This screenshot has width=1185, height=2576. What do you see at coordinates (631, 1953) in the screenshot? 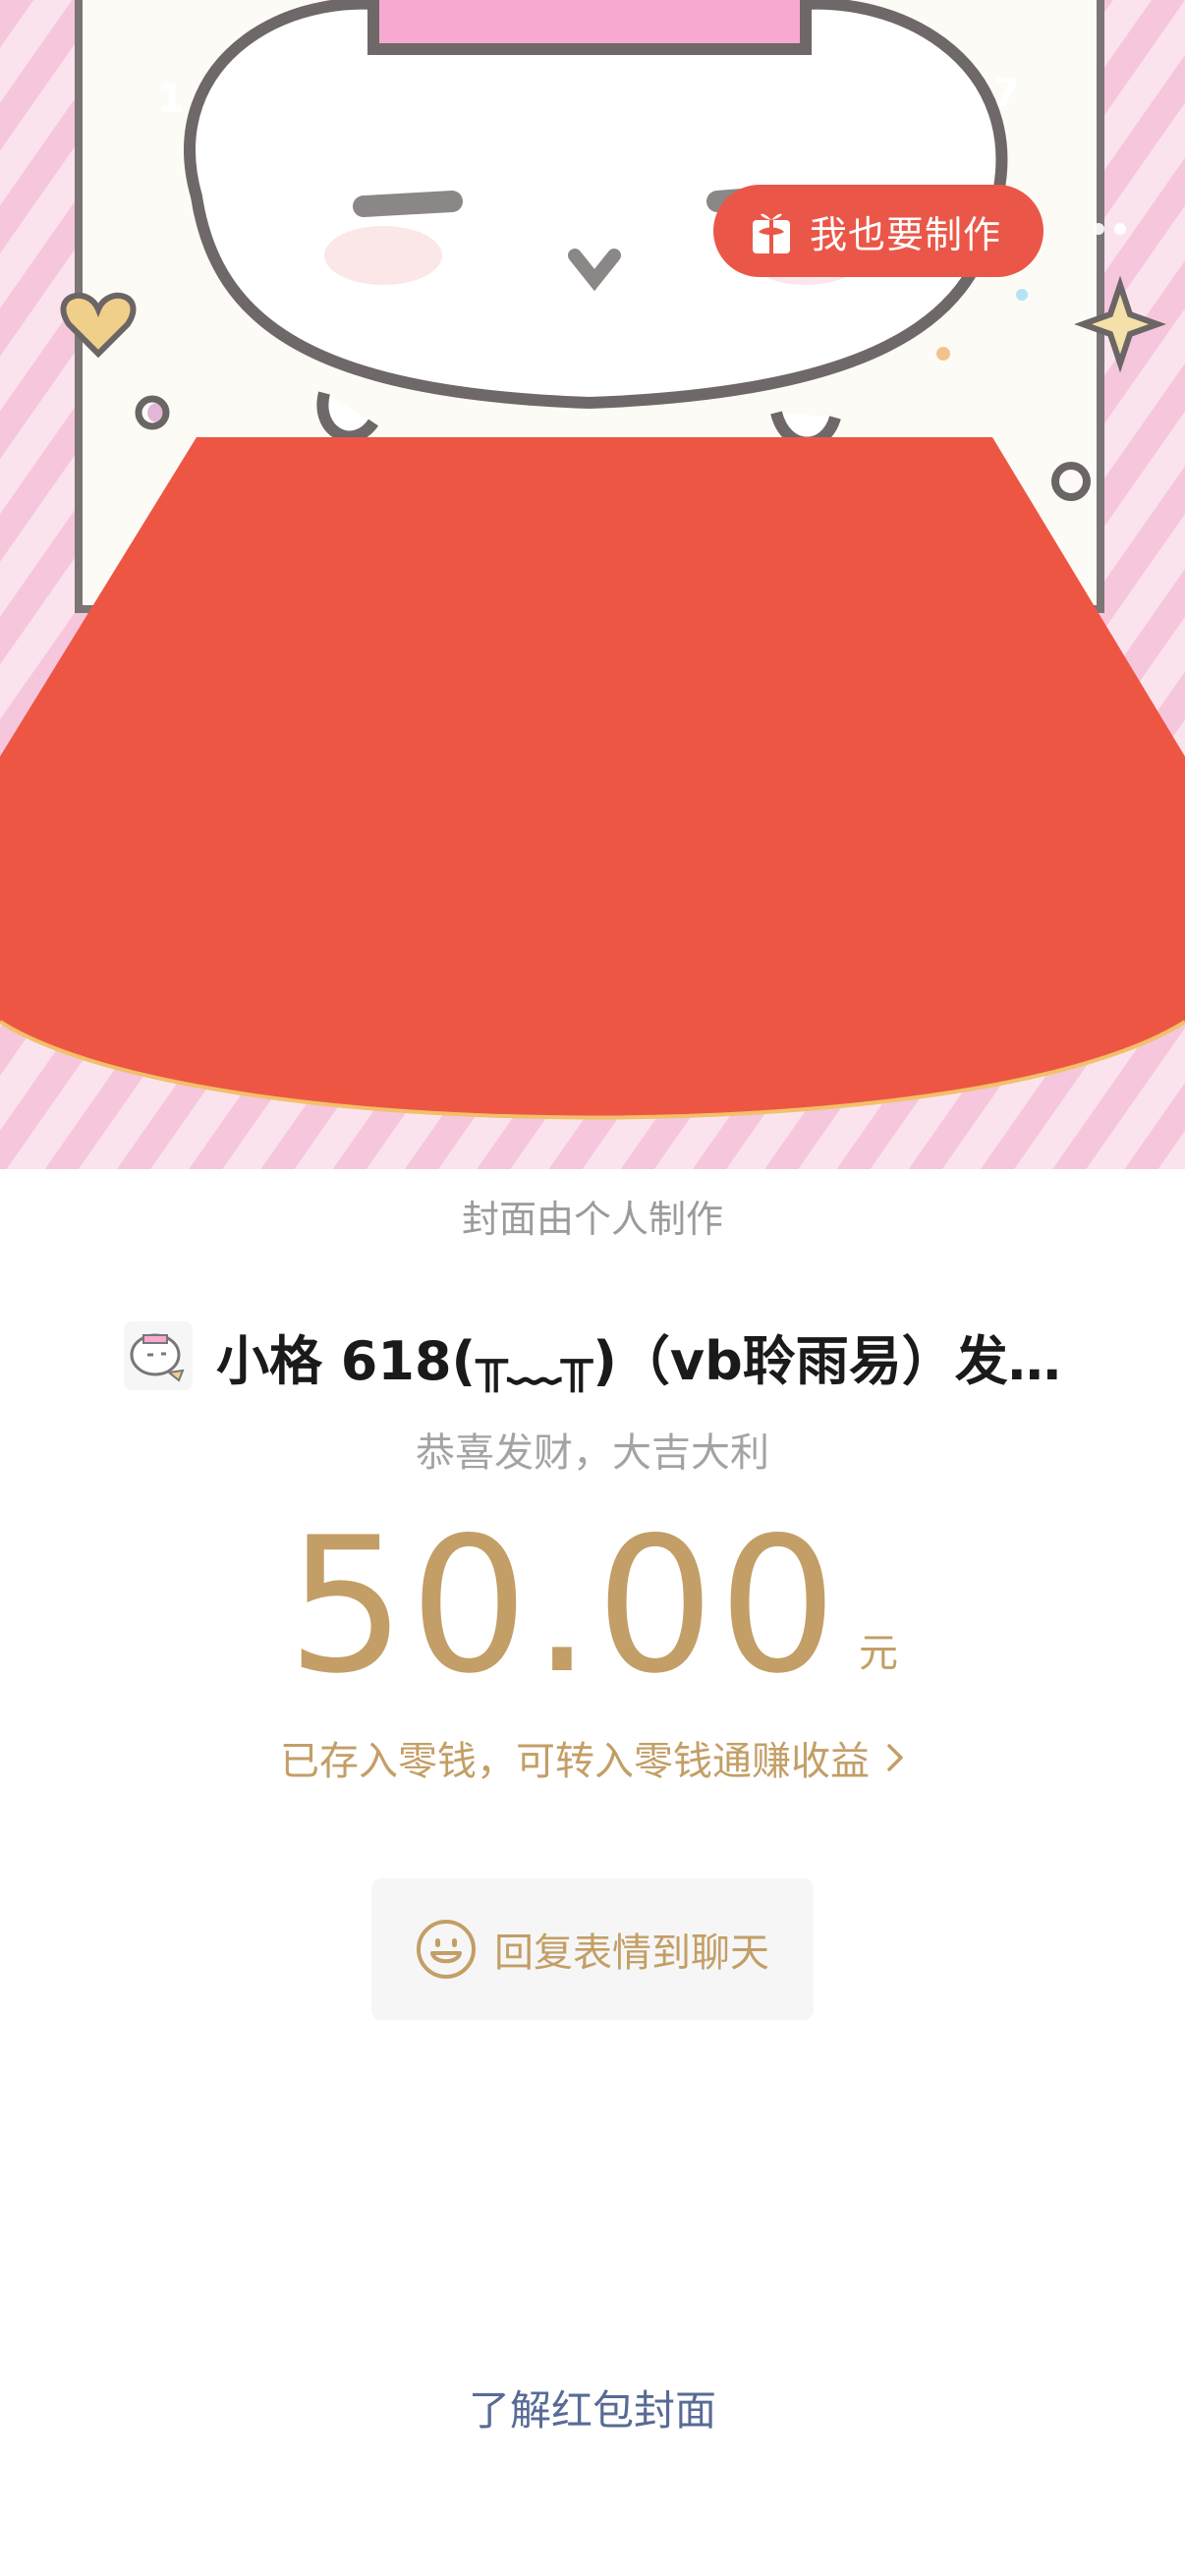
I see `reply-sticker-label: 回复表情到聊天` at bounding box center [631, 1953].